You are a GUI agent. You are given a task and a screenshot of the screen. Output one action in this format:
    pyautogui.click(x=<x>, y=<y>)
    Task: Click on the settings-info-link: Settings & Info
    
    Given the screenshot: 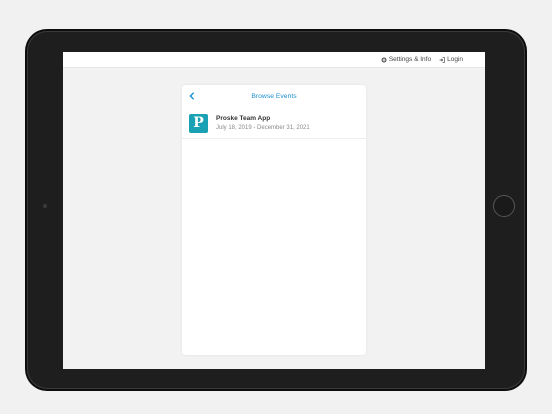 What is the action you would take?
    pyautogui.click(x=406, y=59)
    